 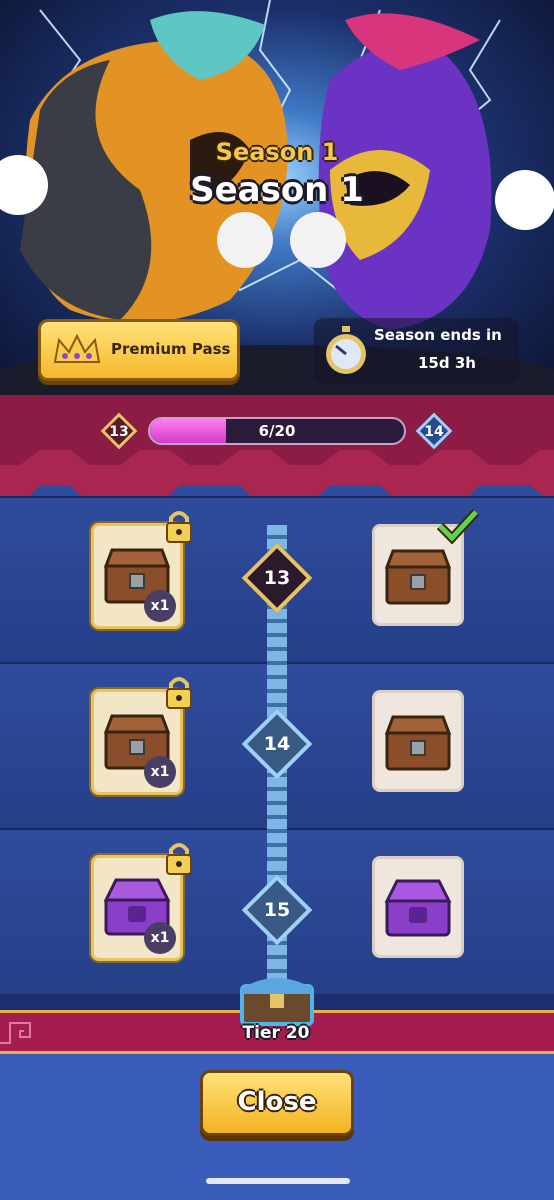 What do you see at coordinates (434, 432) in the screenshot?
I see `next-tier-number: 14` at bounding box center [434, 432].